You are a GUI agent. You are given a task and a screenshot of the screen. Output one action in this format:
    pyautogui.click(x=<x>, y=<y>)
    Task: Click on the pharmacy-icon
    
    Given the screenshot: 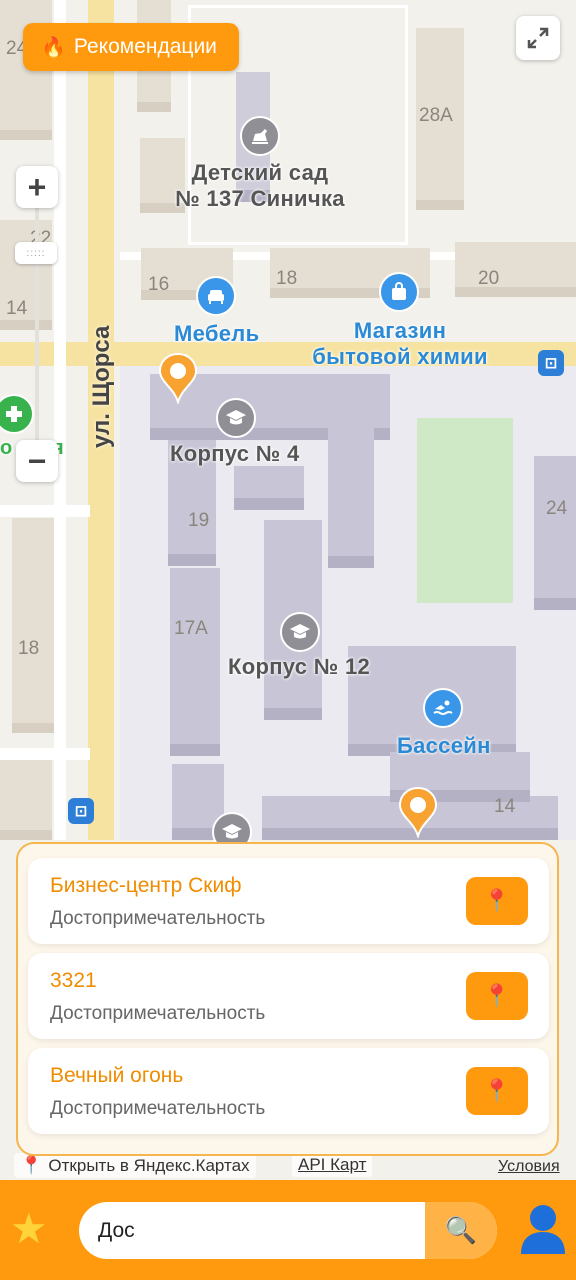 What is the action you would take?
    pyautogui.click(x=17, y=414)
    